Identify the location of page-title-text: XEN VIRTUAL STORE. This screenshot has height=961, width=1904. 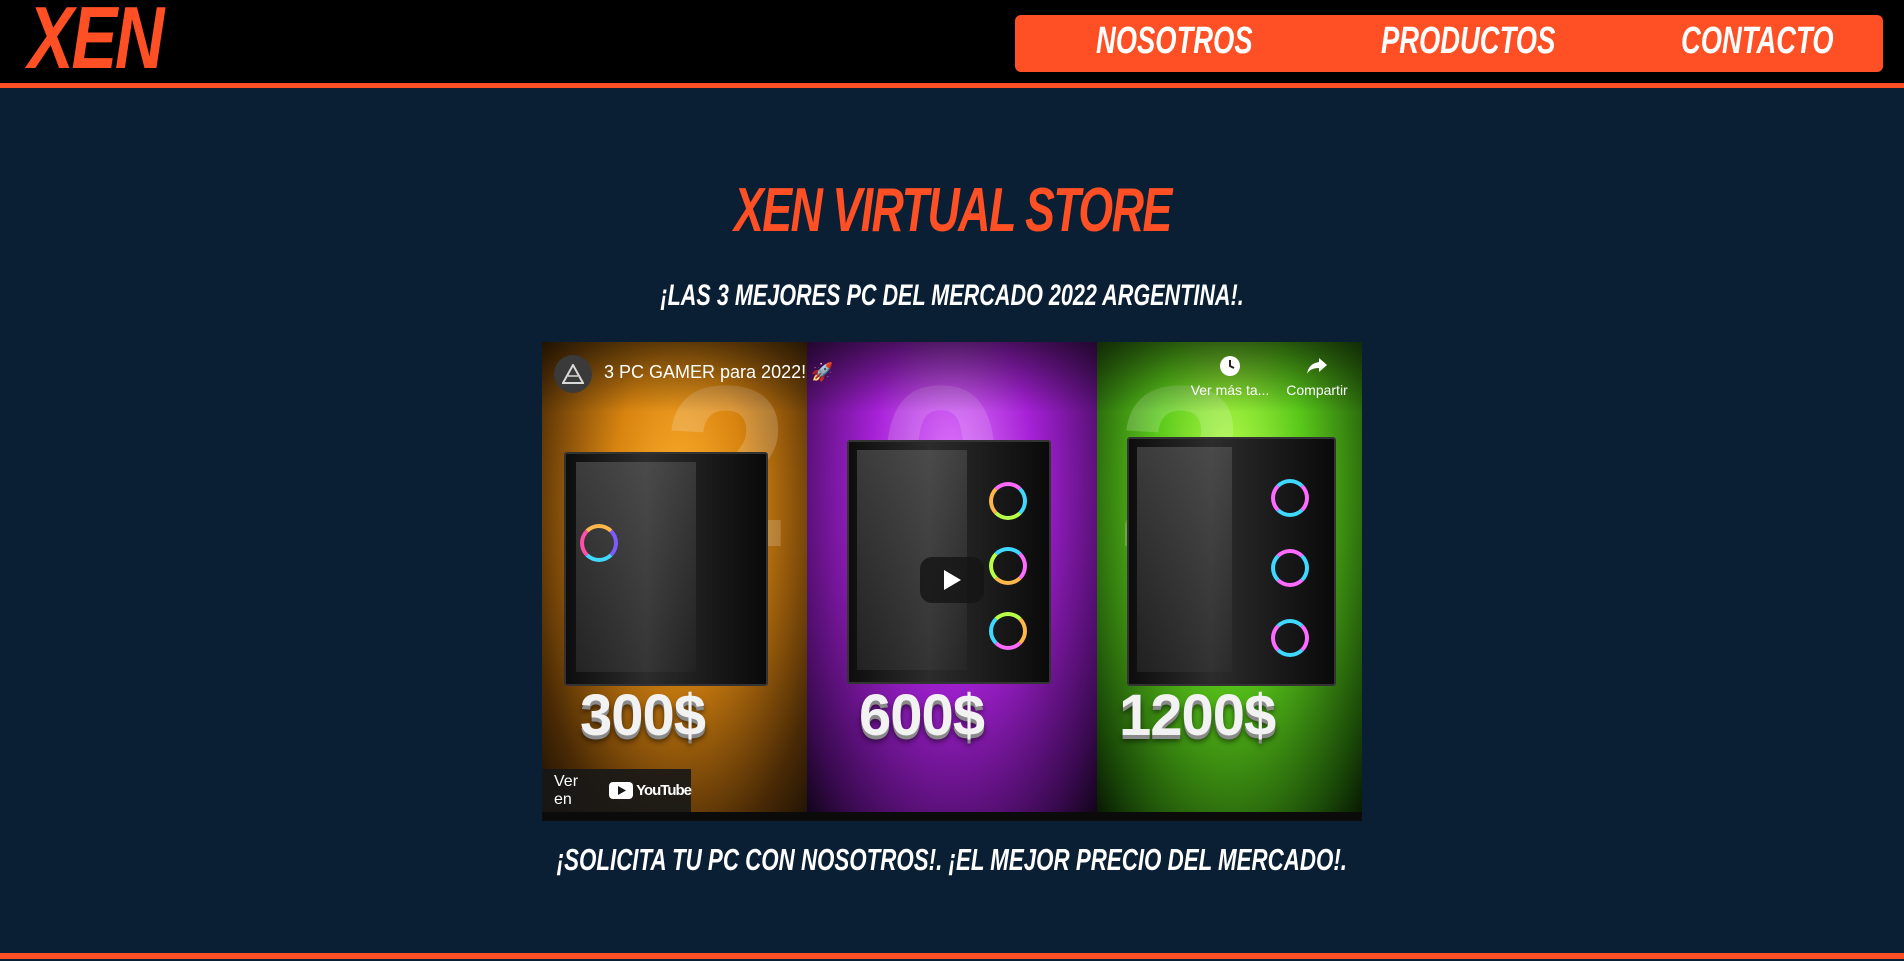
(952, 210).